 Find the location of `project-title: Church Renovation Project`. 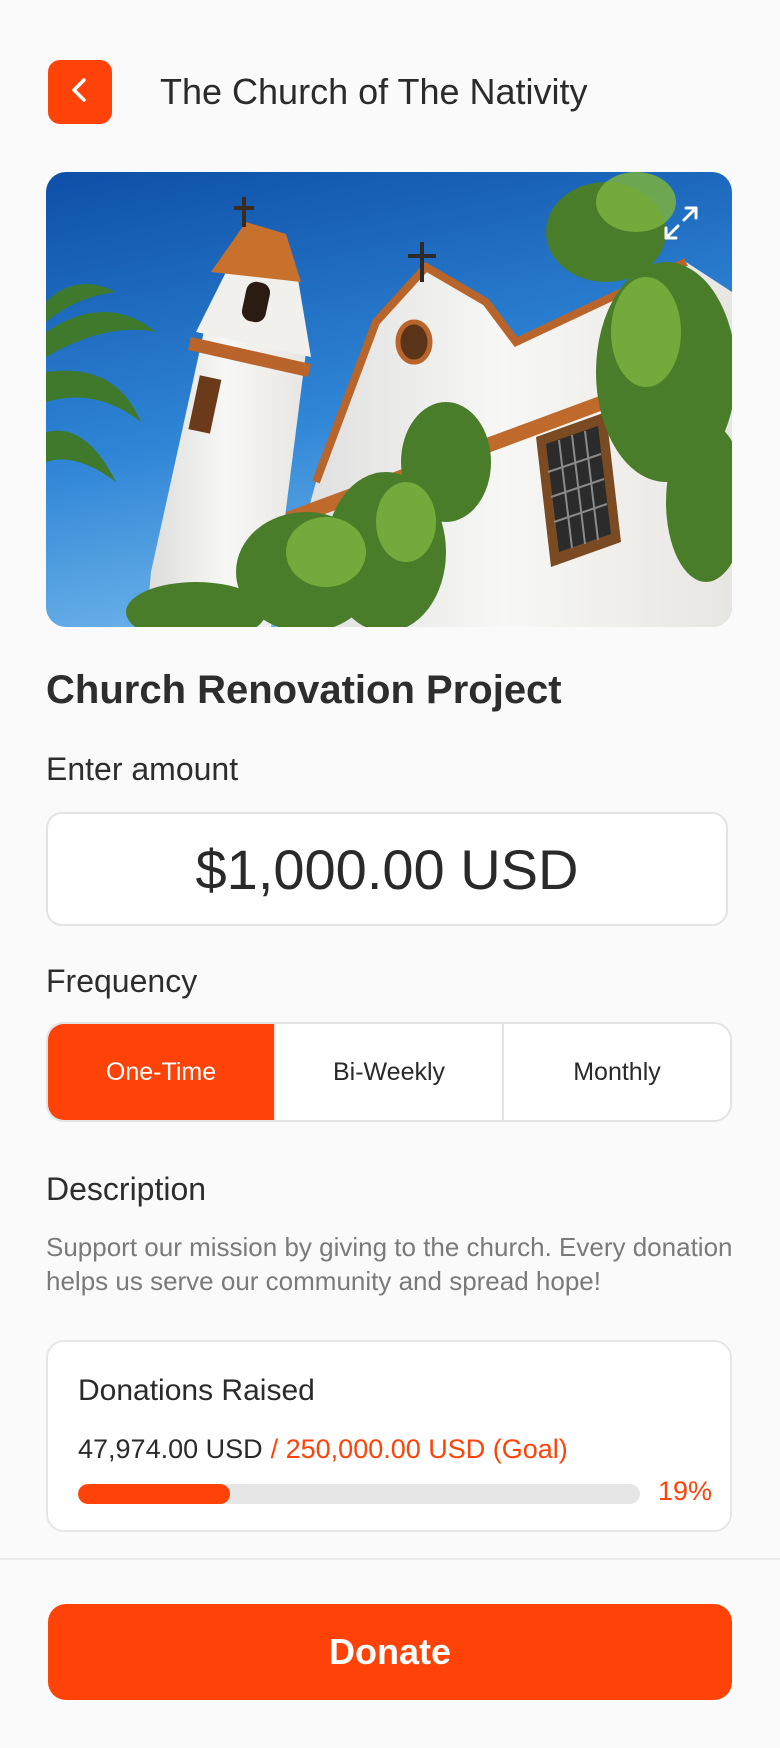

project-title: Church Renovation Project is located at coordinates (304, 690).